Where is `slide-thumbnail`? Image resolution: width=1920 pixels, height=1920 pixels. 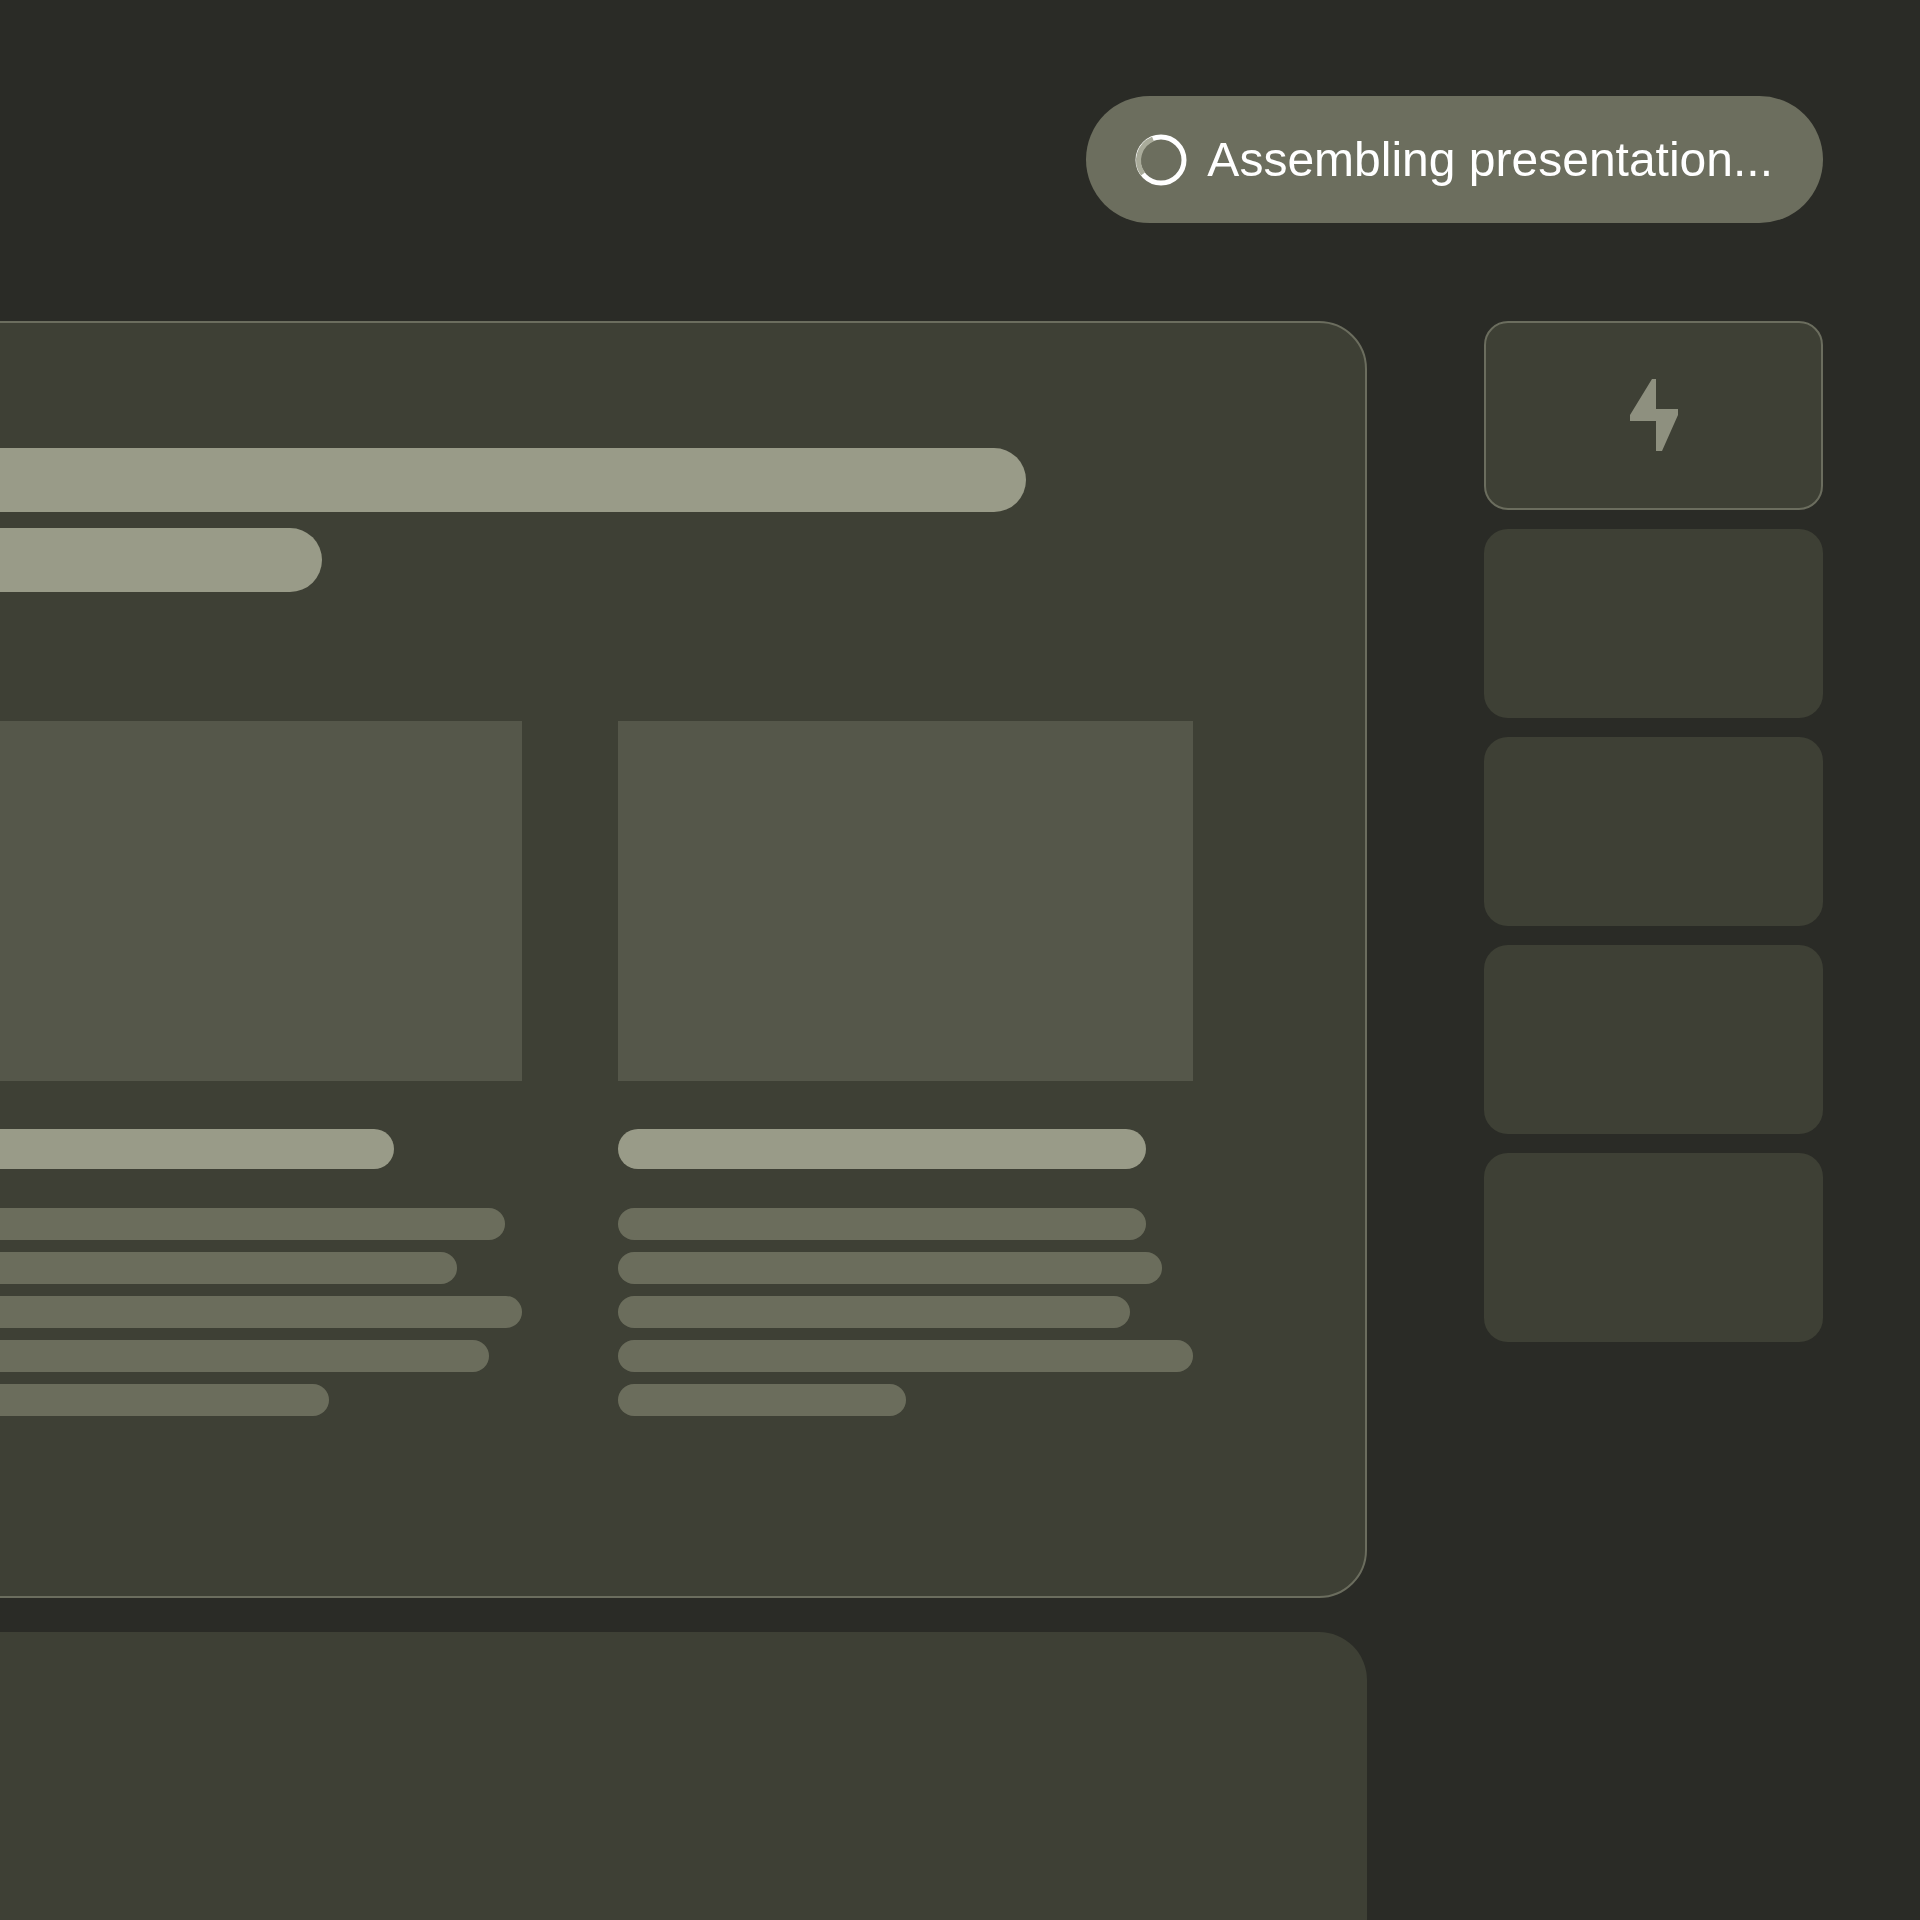
slide-thumbnail is located at coordinates (1653, 415).